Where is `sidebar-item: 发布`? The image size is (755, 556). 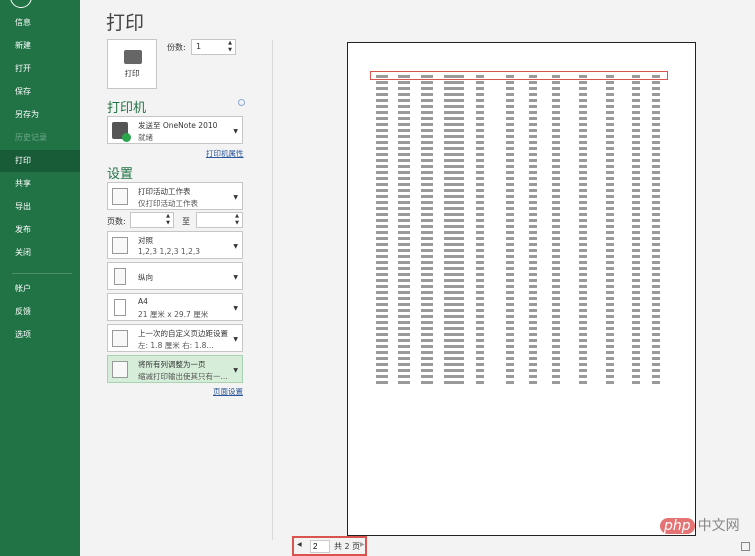 sidebar-item: 发布 is located at coordinates (40, 230).